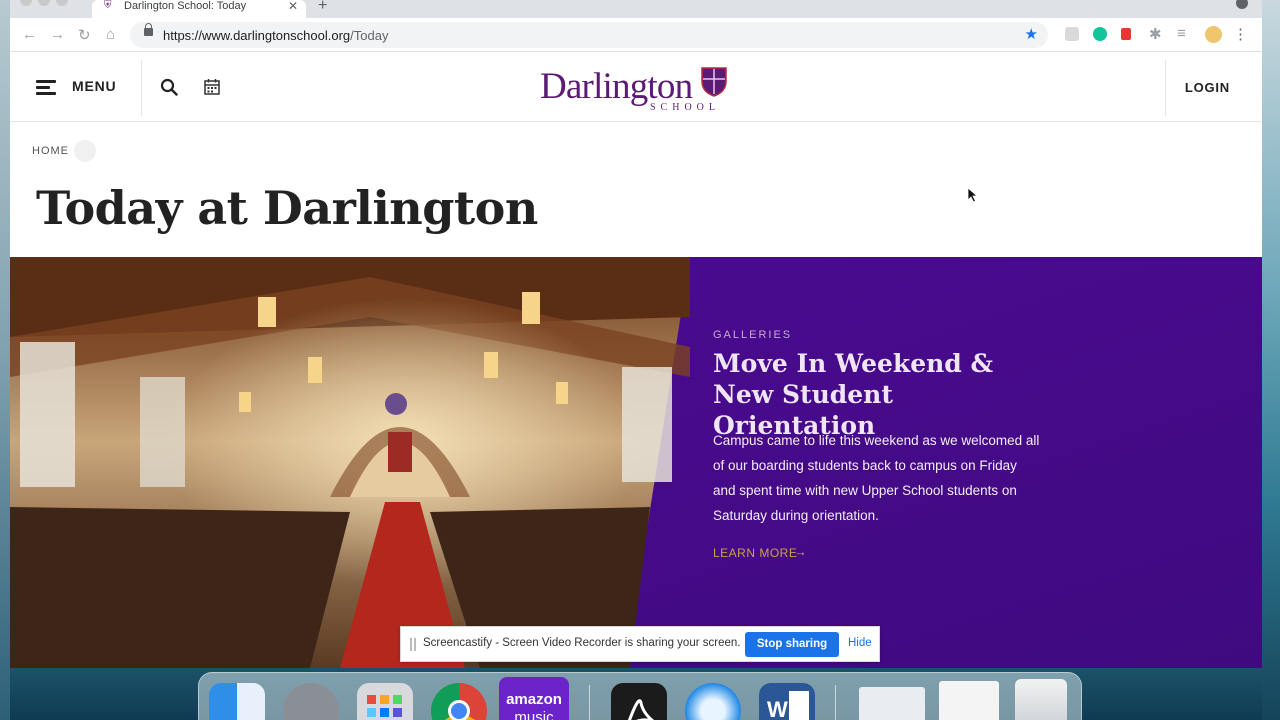 Image resolution: width=1280 pixels, height=720 pixels. What do you see at coordinates (1155, 34) in the screenshot?
I see `extensions-puzzle-icon: ✱` at bounding box center [1155, 34].